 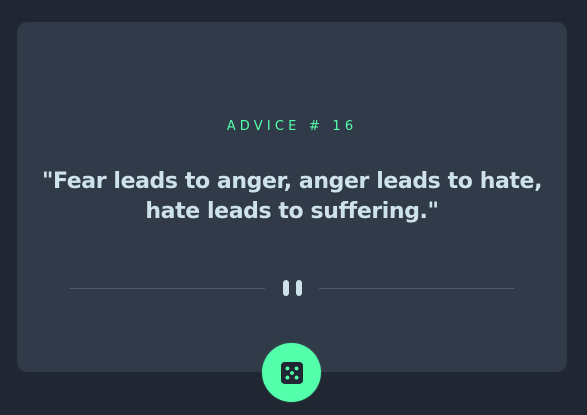 I want to click on pause-icon, so click(x=294, y=288).